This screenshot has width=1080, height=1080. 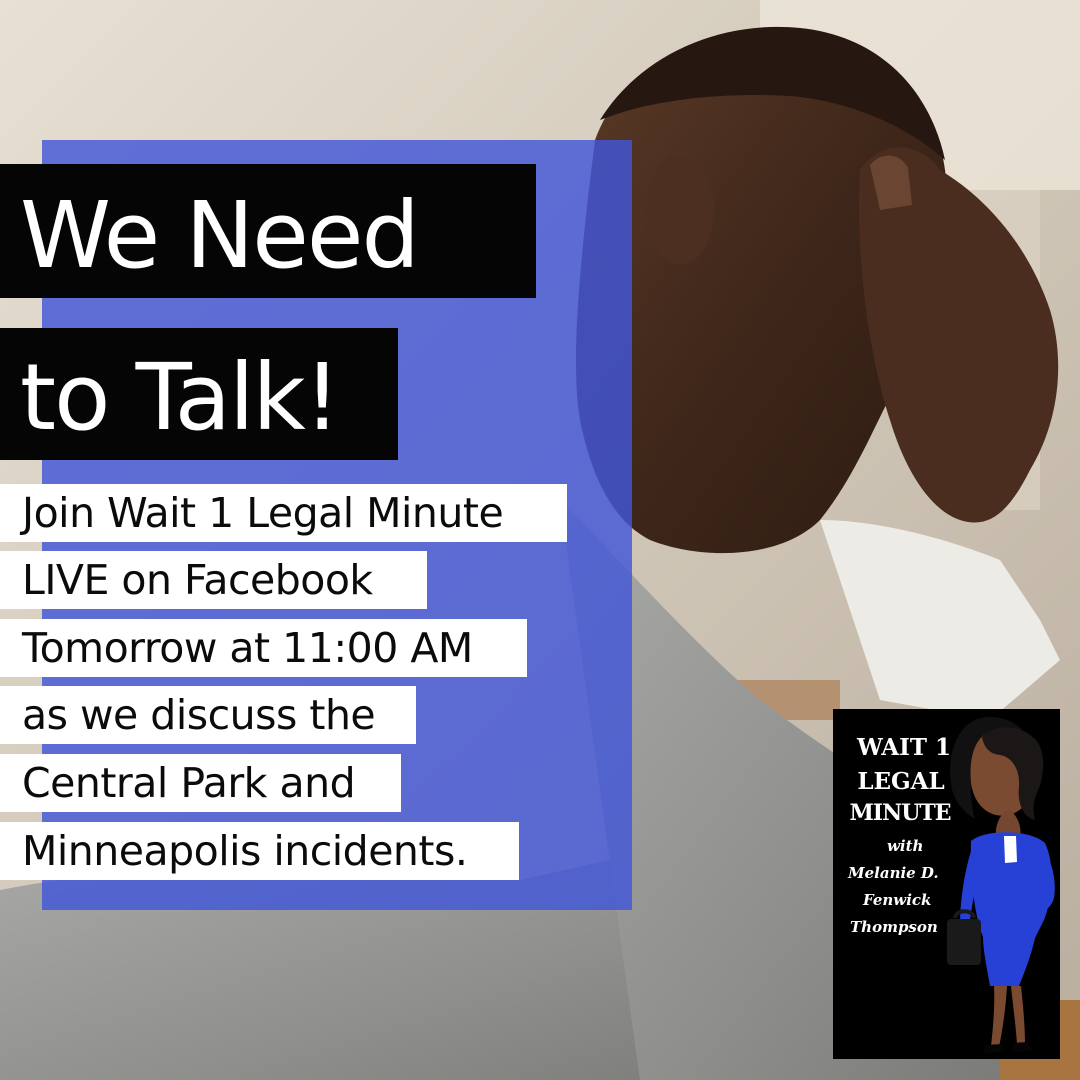 I want to click on headline-line-1: We Need, so click(x=268, y=231).